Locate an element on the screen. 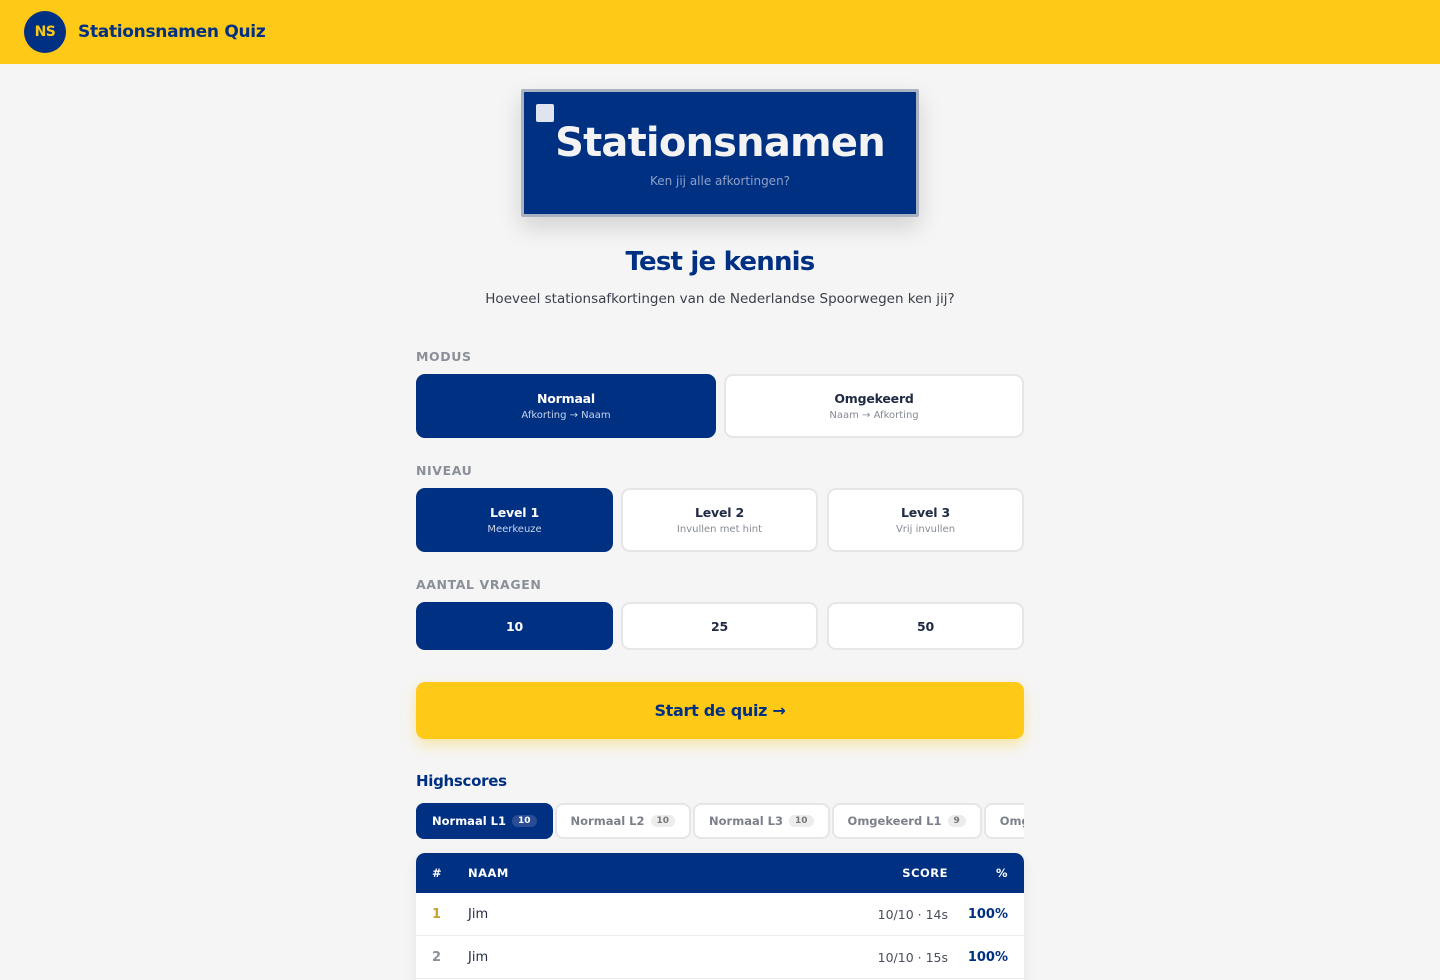  option-title: 25 is located at coordinates (719, 626).